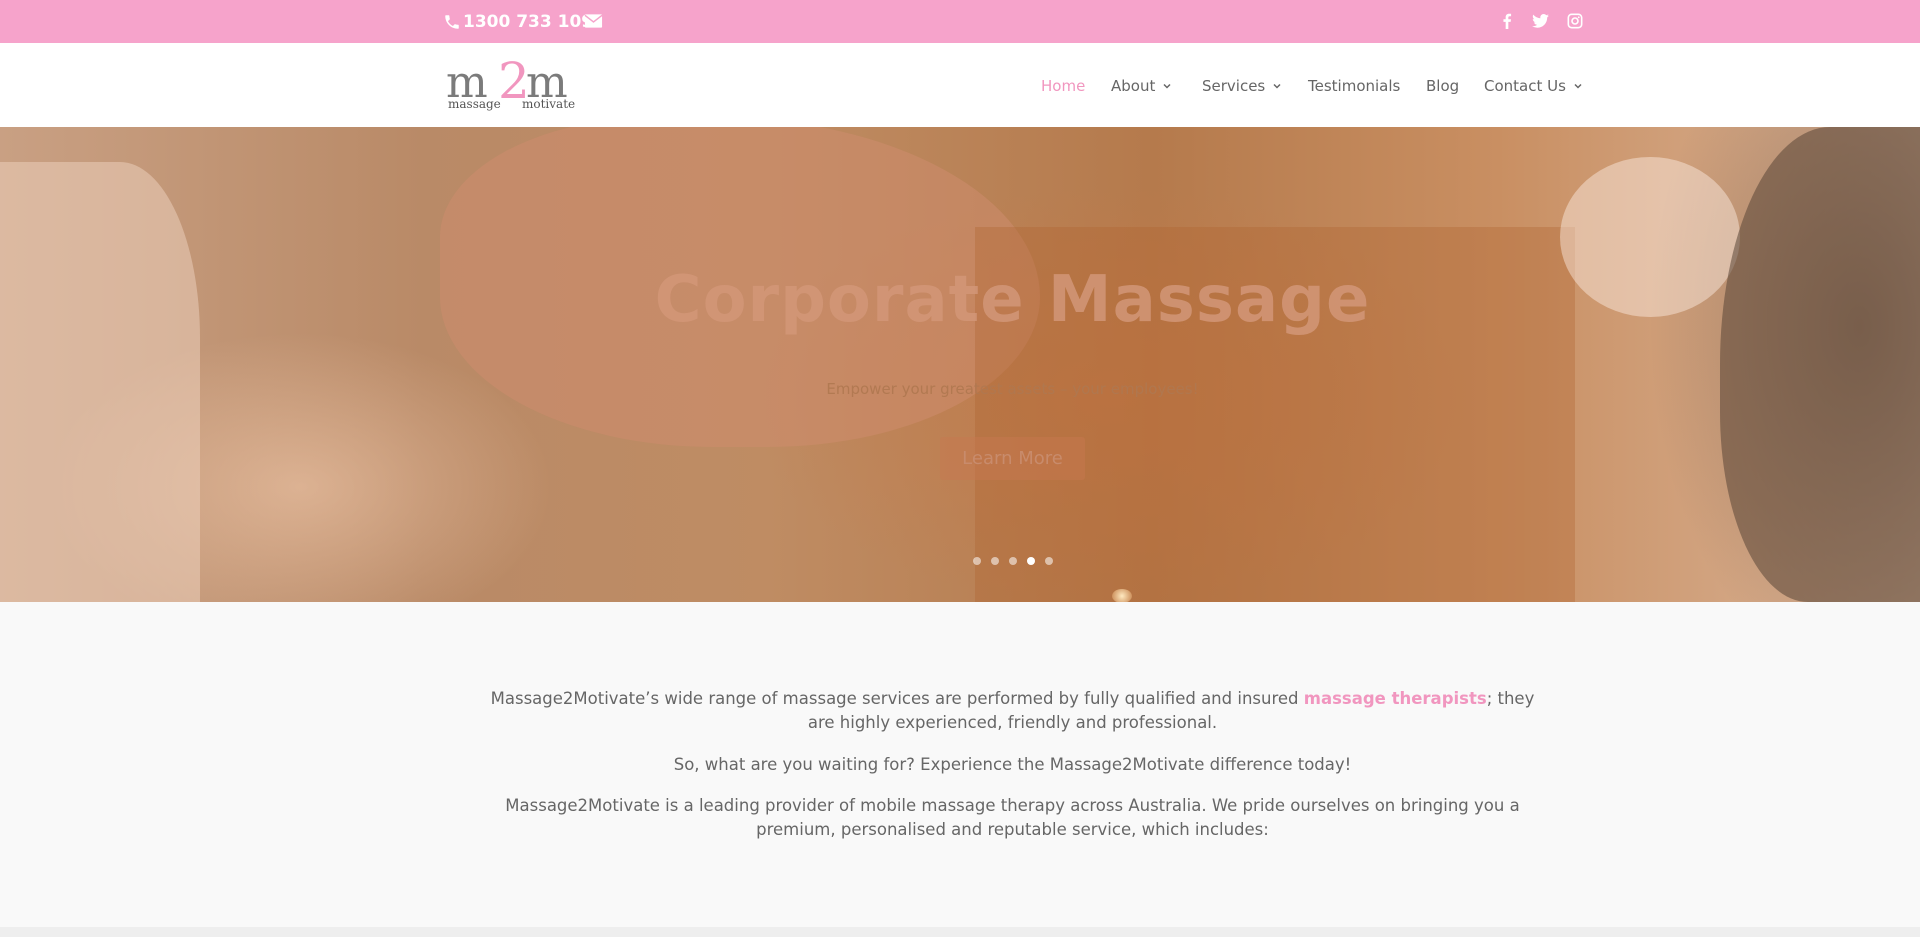  I want to click on nav-blog-label: Blog, so click(1443, 86).